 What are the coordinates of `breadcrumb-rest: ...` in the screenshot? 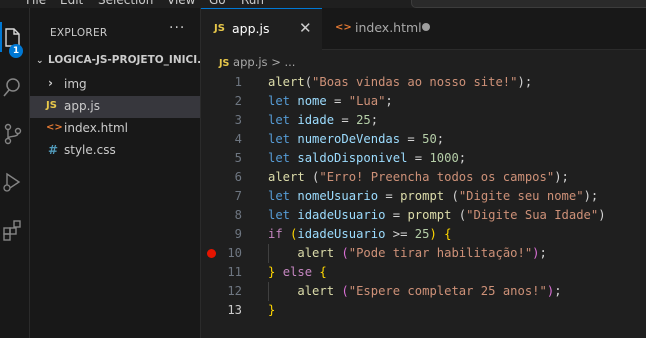 It's located at (290, 62).